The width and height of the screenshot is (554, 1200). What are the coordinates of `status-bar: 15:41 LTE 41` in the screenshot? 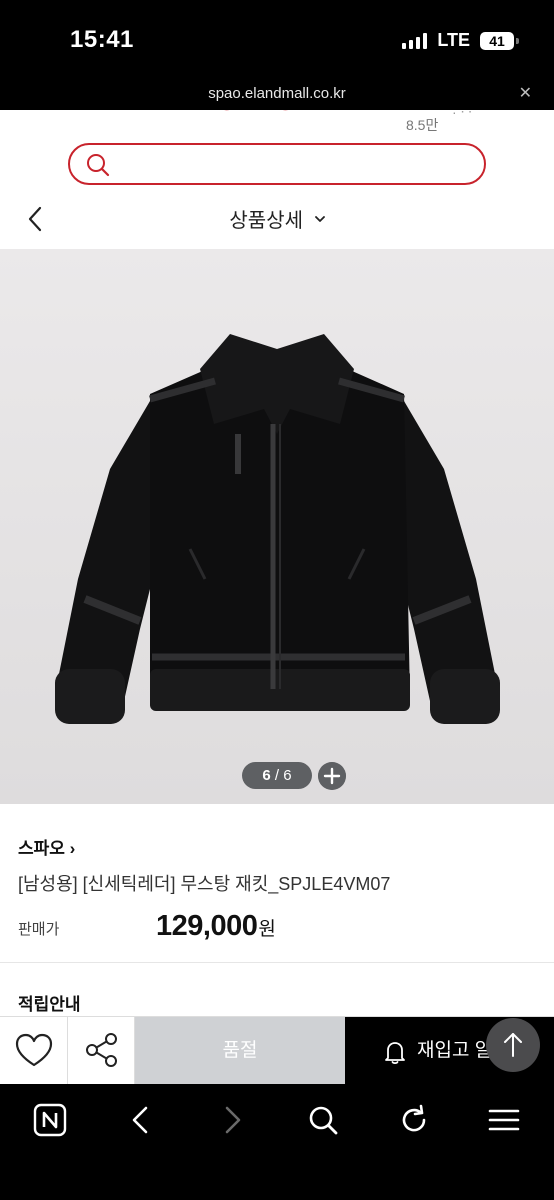 It's located at (277, 42).